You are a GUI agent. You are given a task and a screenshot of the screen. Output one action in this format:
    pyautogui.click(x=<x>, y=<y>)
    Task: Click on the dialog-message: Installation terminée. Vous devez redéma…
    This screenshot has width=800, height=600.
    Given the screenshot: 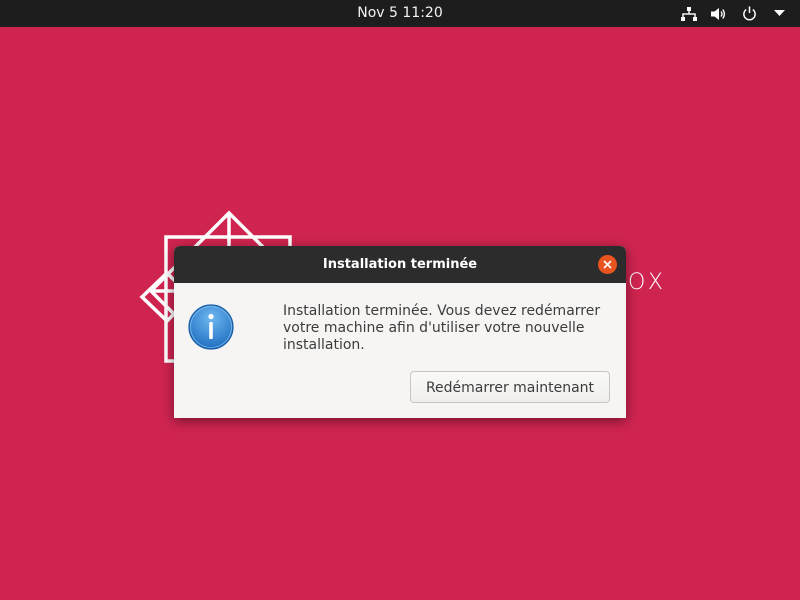 What is the action you would take?
    pyautogui.click(x=442, y=328)
    